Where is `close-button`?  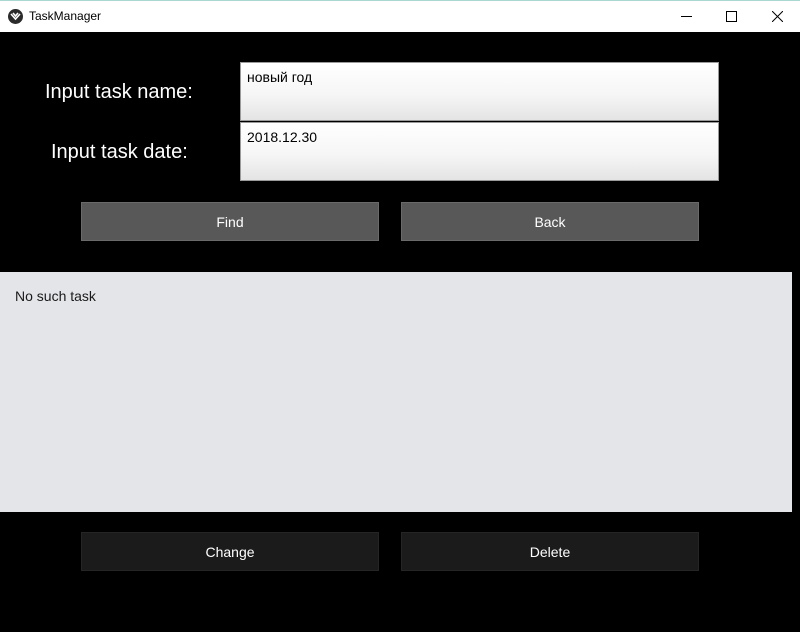
close-button is located at coordinates (777, 16).